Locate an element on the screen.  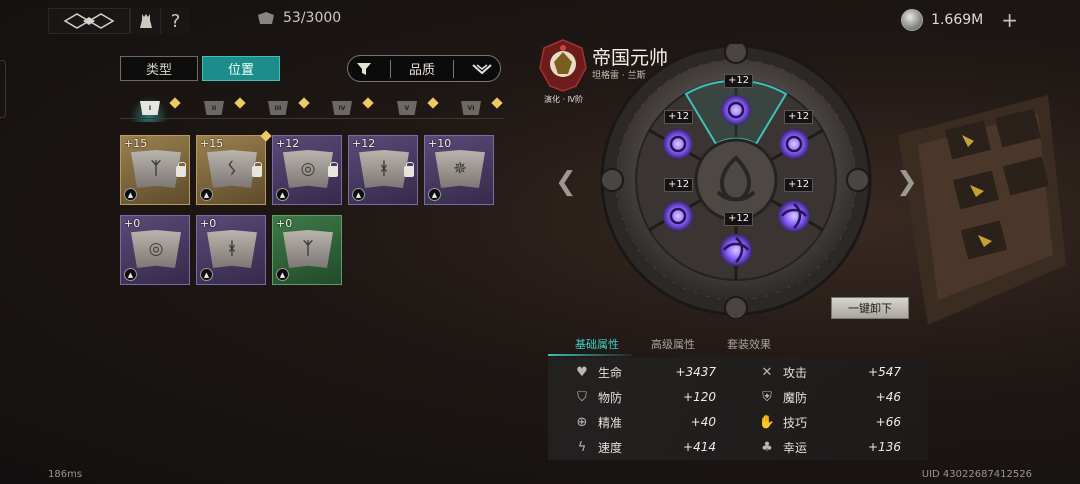
slot-position-row: I II III IV V VI is located at coordinates (312, 109).